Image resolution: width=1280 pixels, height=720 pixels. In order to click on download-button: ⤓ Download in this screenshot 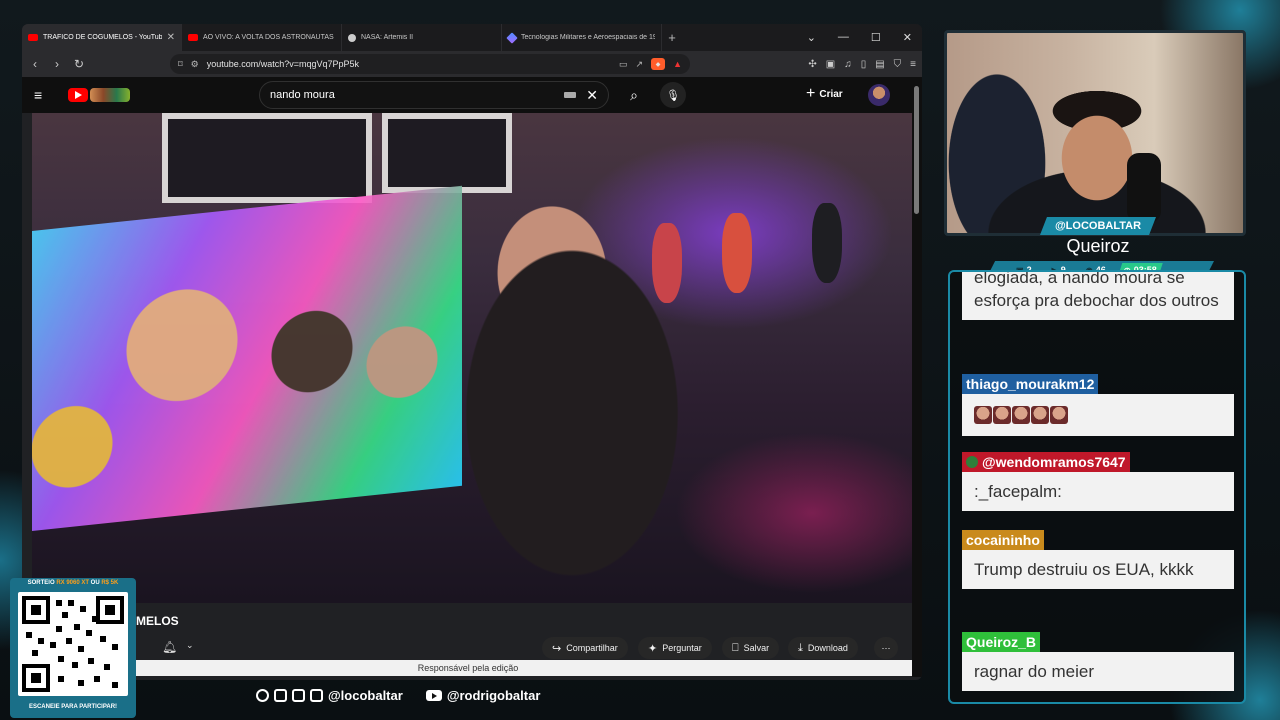, I will do `click(823, 648)`.